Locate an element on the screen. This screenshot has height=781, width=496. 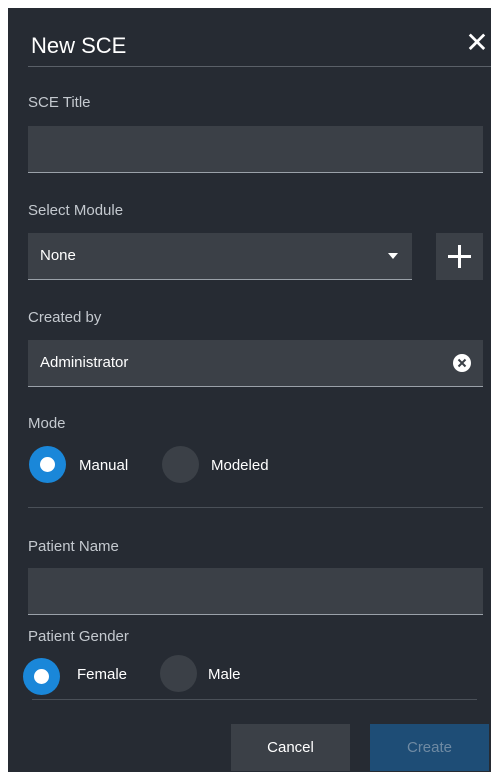
title-divider is located at coordinates (259, 66).